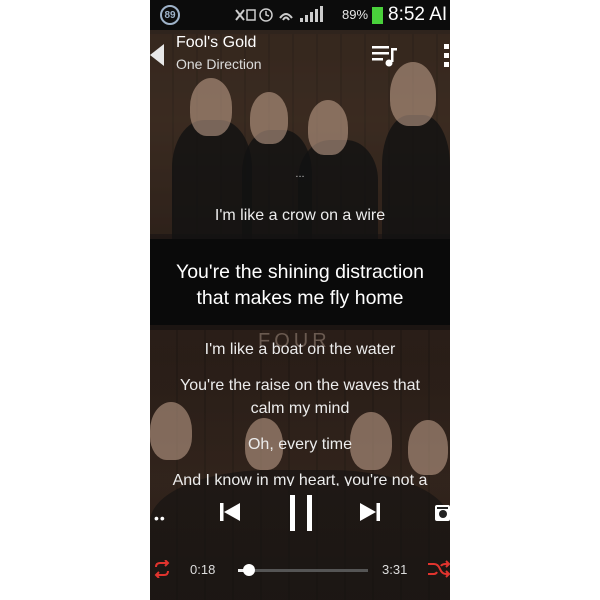 Image resolution: width=600 pixels, height=600 pixels. I want to click on song-title: Fool's Gold, so click(216, 42).